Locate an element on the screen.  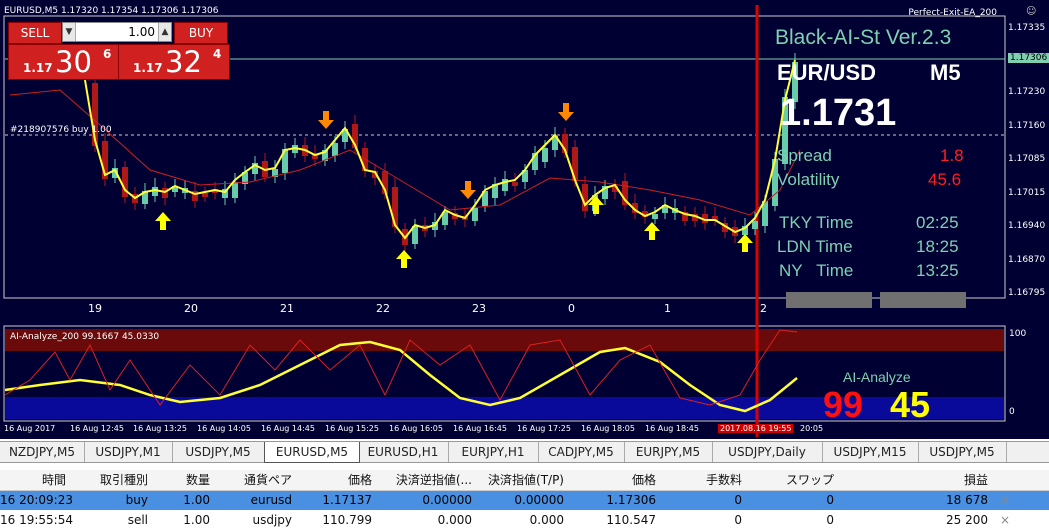
sell-price-small: 1.17 is located at coordinates (38, 68).